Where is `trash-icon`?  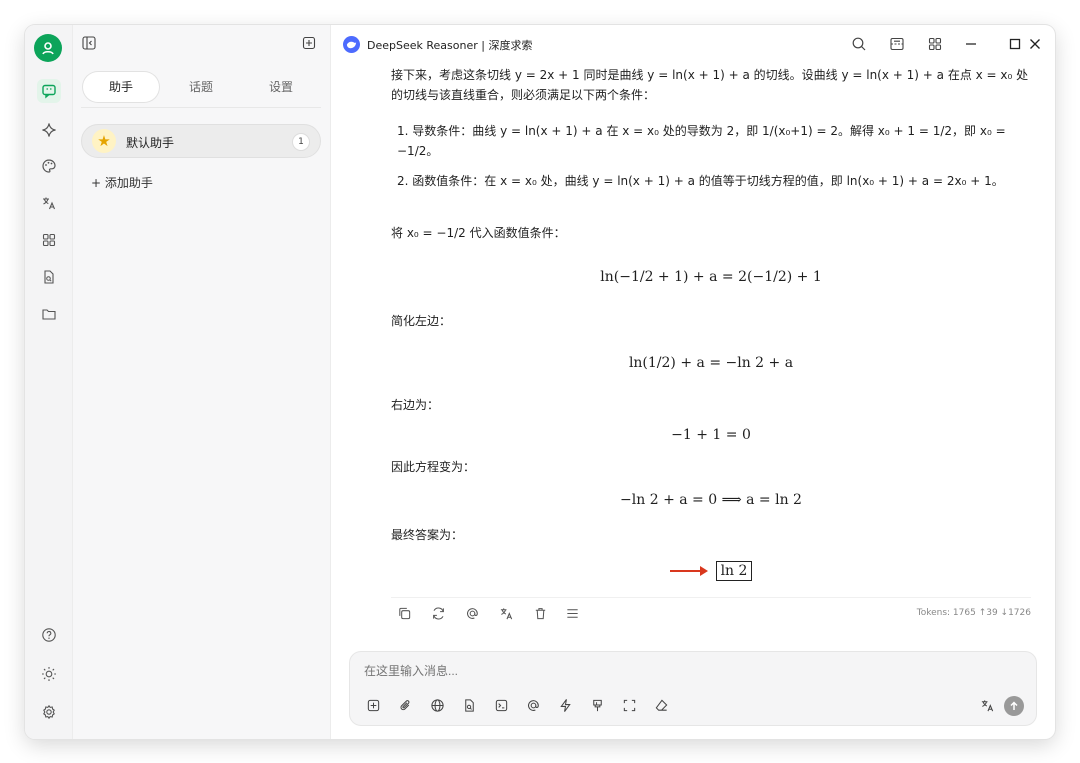 trash-icon is located at coordinates (540, 613).